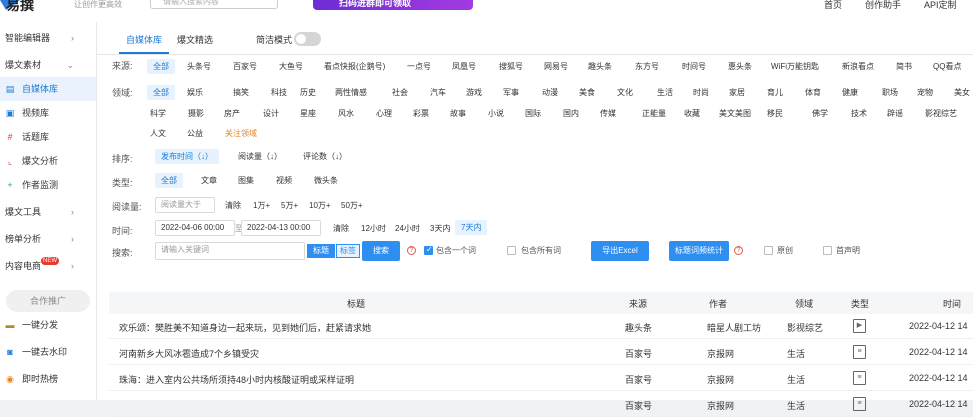  What do you see at coordinates (245, 327) in the screenshot?
I see `article-title: 欢乐颂：樊胜美不知道身边一起来玩，见到她们后，赶紧请求她` at bounding box center [245, 327].